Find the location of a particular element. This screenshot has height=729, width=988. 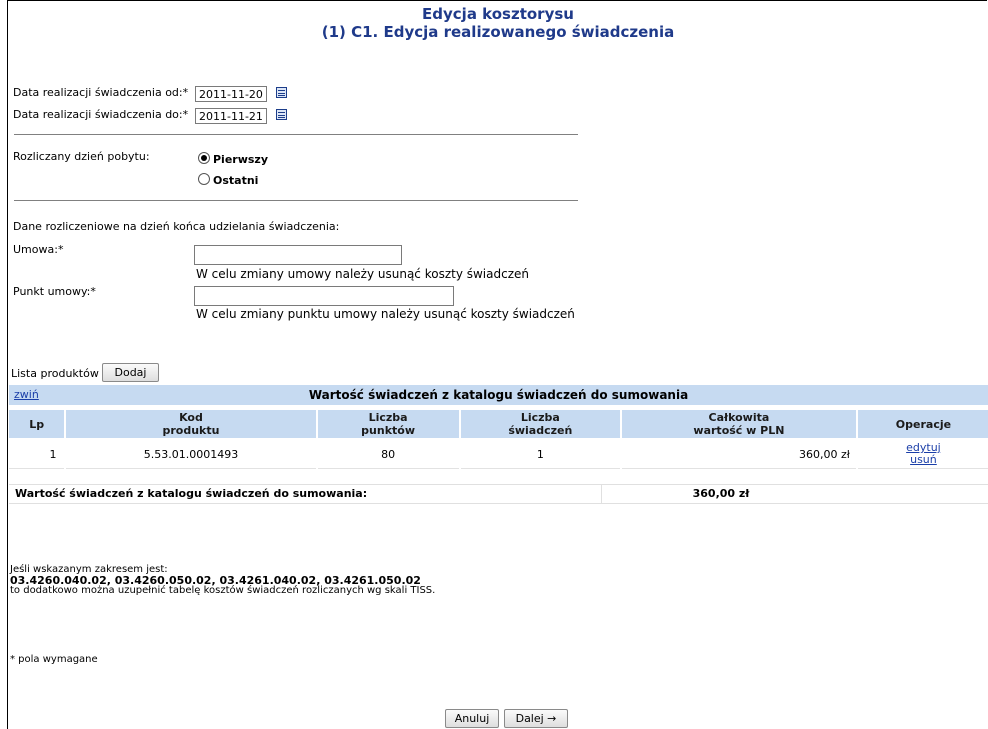

radio-last-label: Ostatni is located at coordinates (235, 180).